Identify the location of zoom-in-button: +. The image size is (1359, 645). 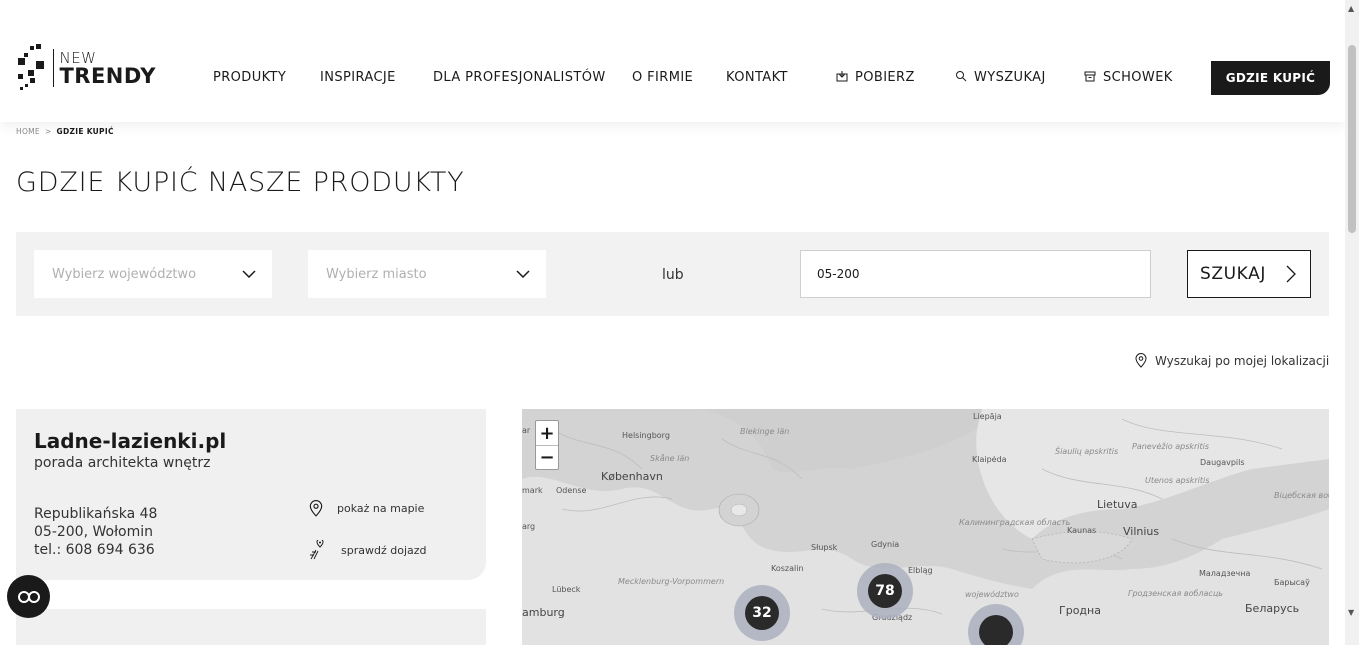
(547, 433).